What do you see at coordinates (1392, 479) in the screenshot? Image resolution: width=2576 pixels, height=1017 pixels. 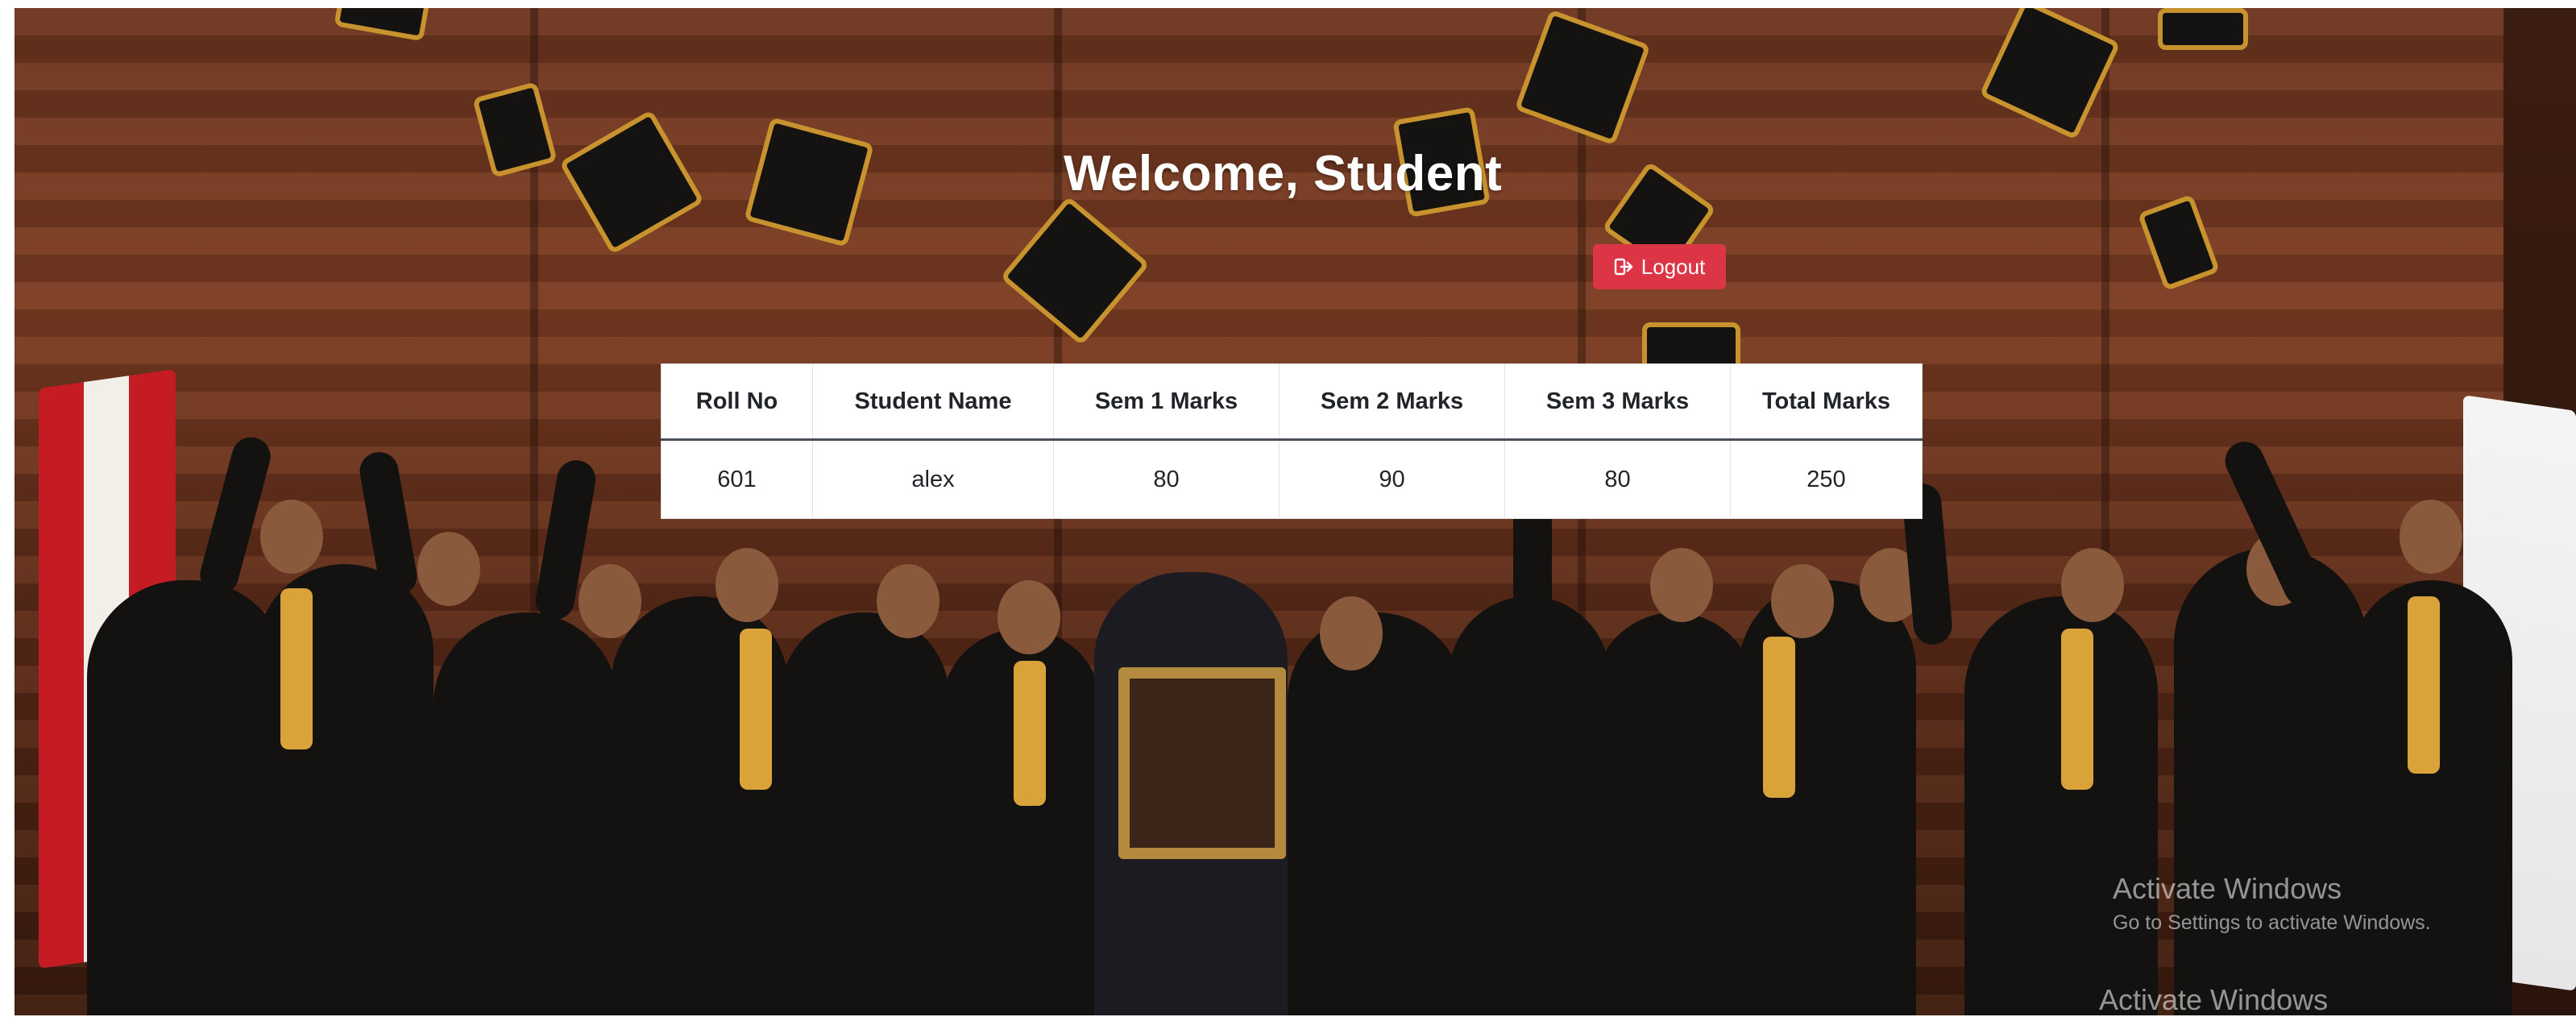 I see `cell-sem2-marks: 90` at bounding box center [1392, 479].